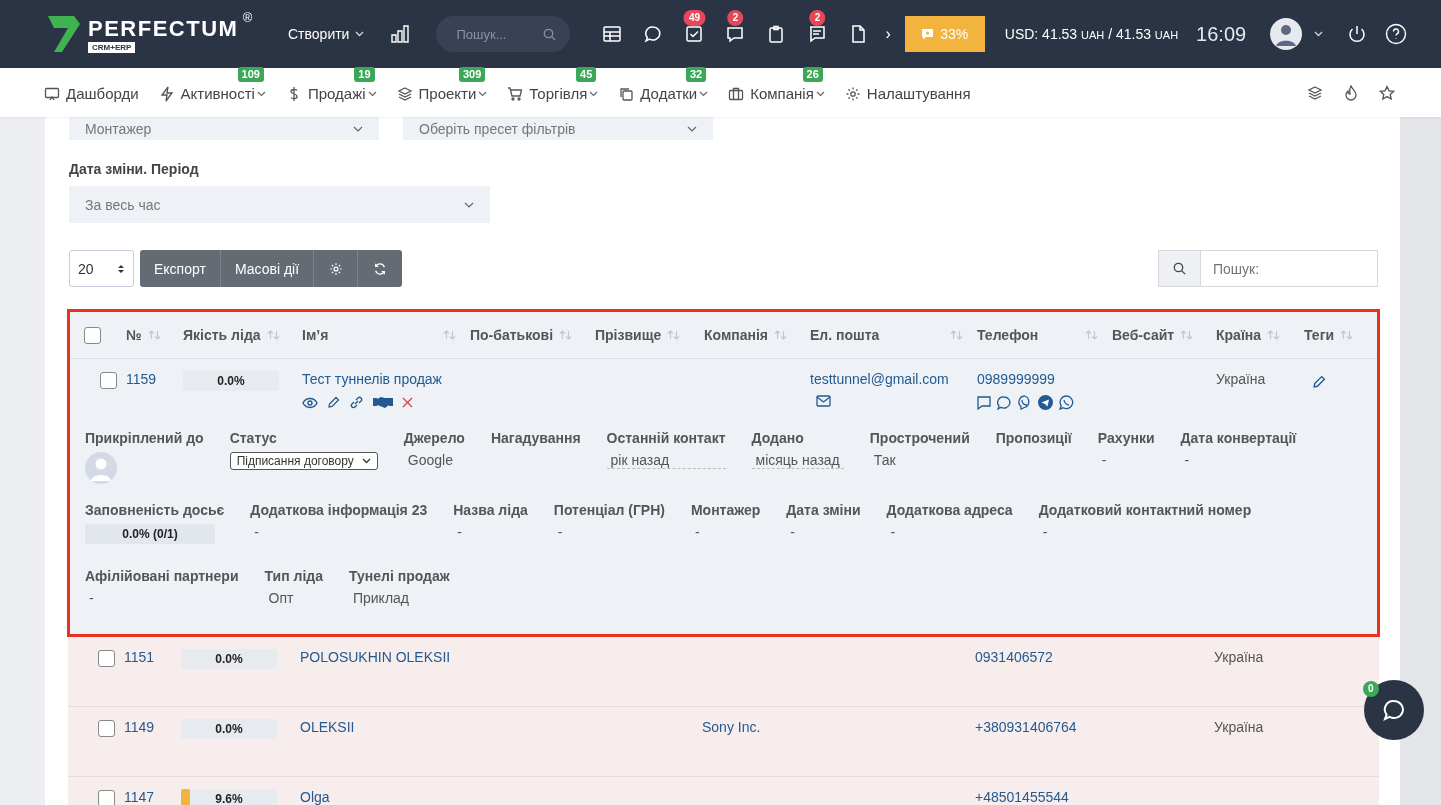  Describe the element at coordinates (845, 335) in the screenshot. I see `column-header: Ел. пошта` at that location.